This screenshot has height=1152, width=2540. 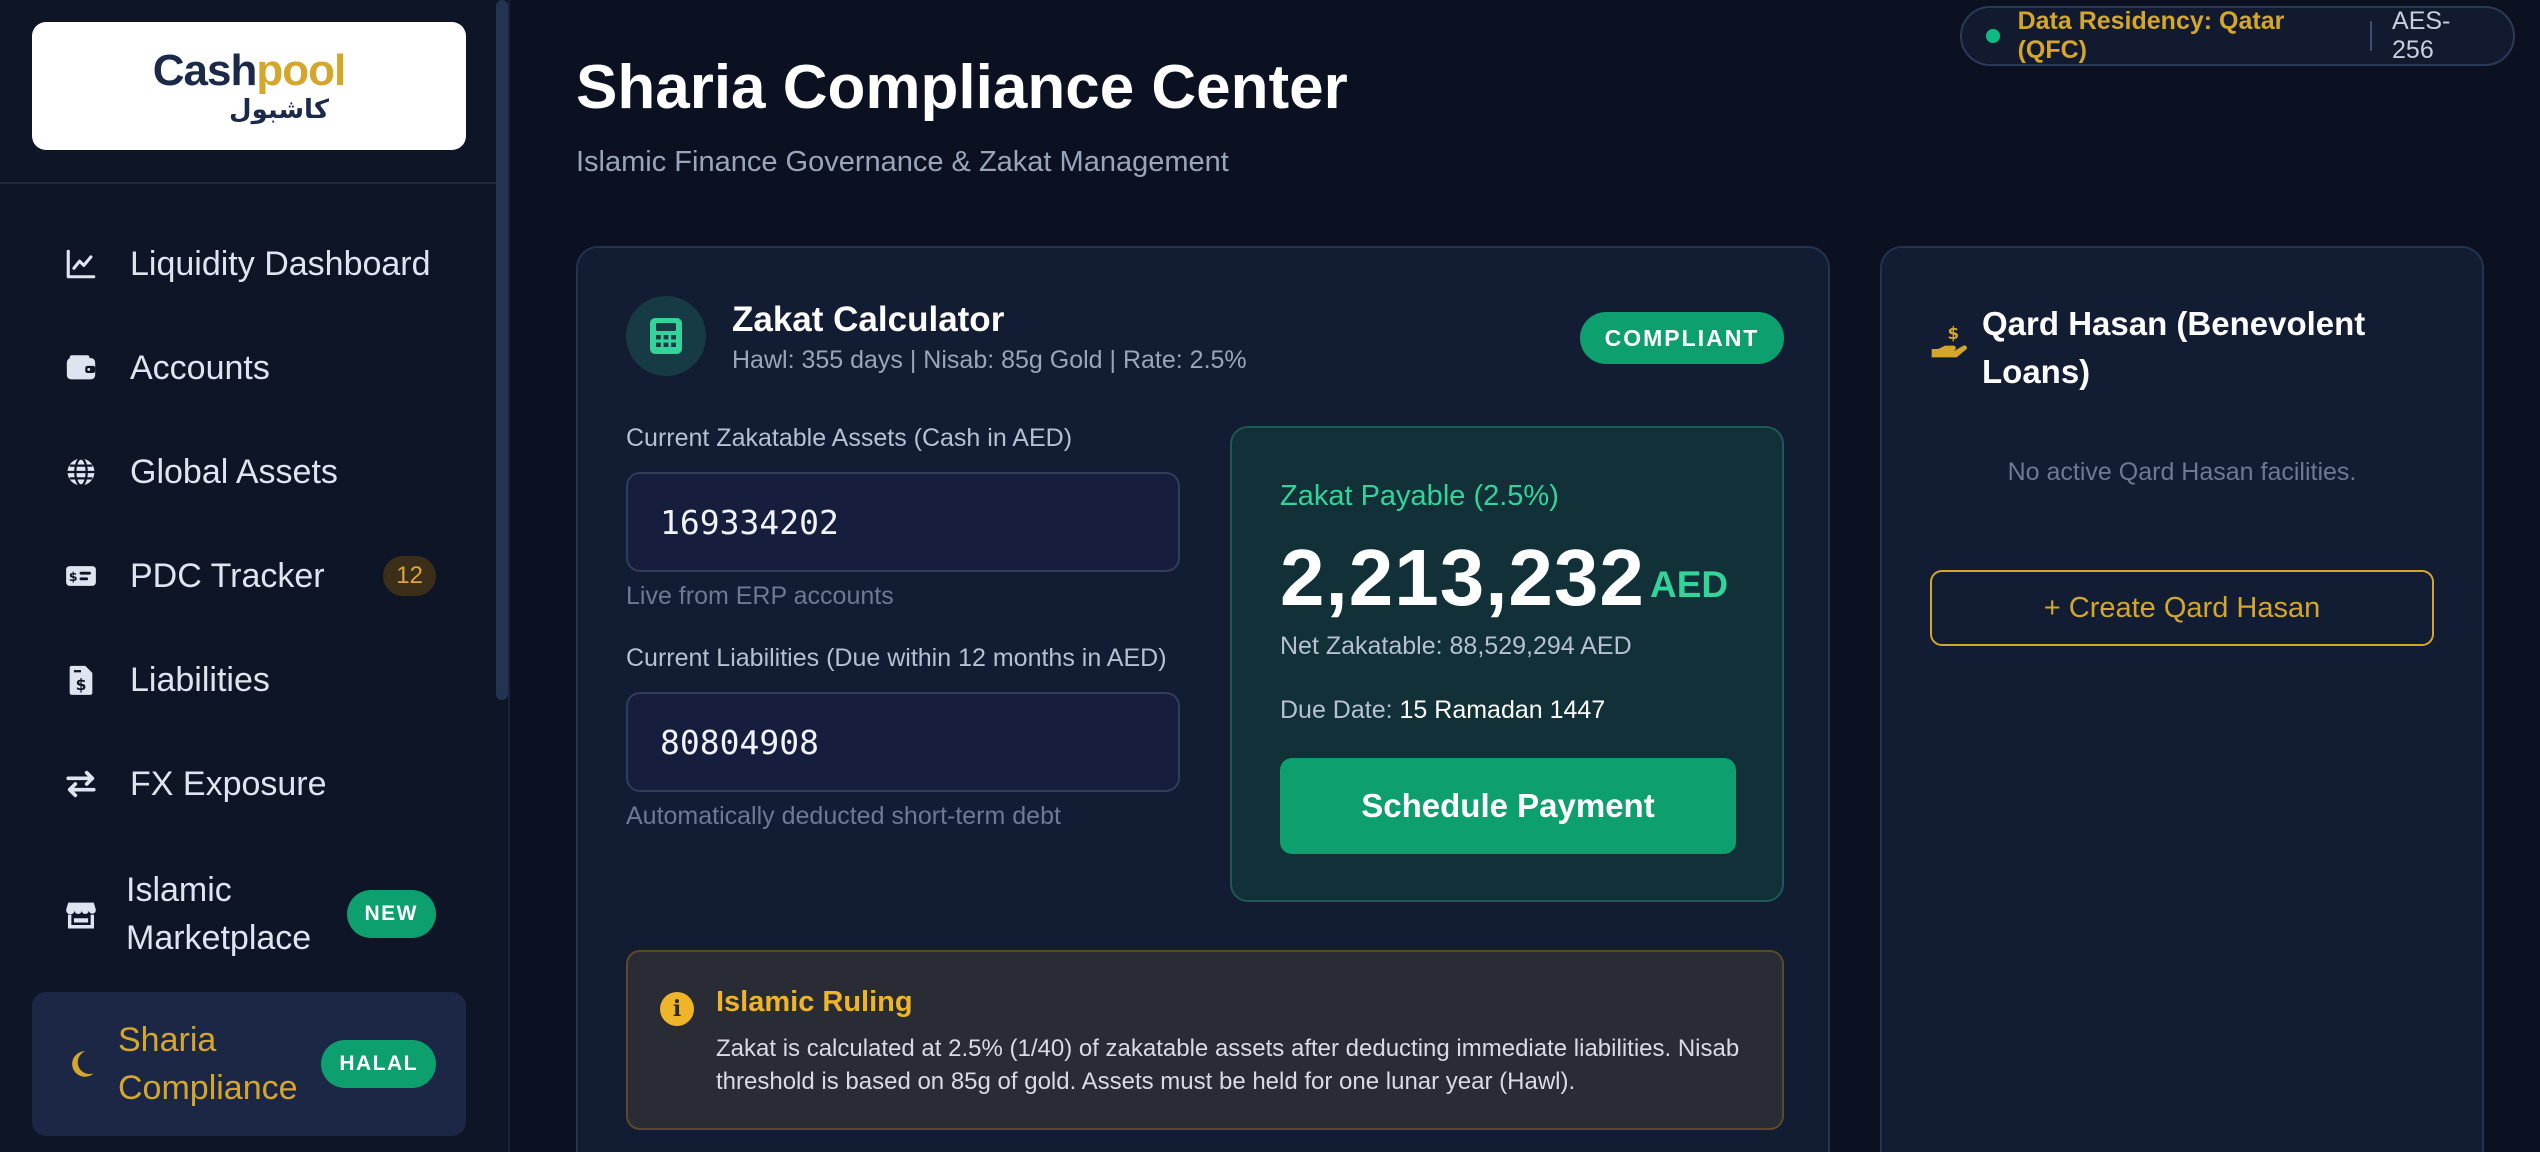 What do you see at coordinates (200, 368) in the screenshot?
I see `sidebar-item-label: Accounts` at bounding box center [200, 368].